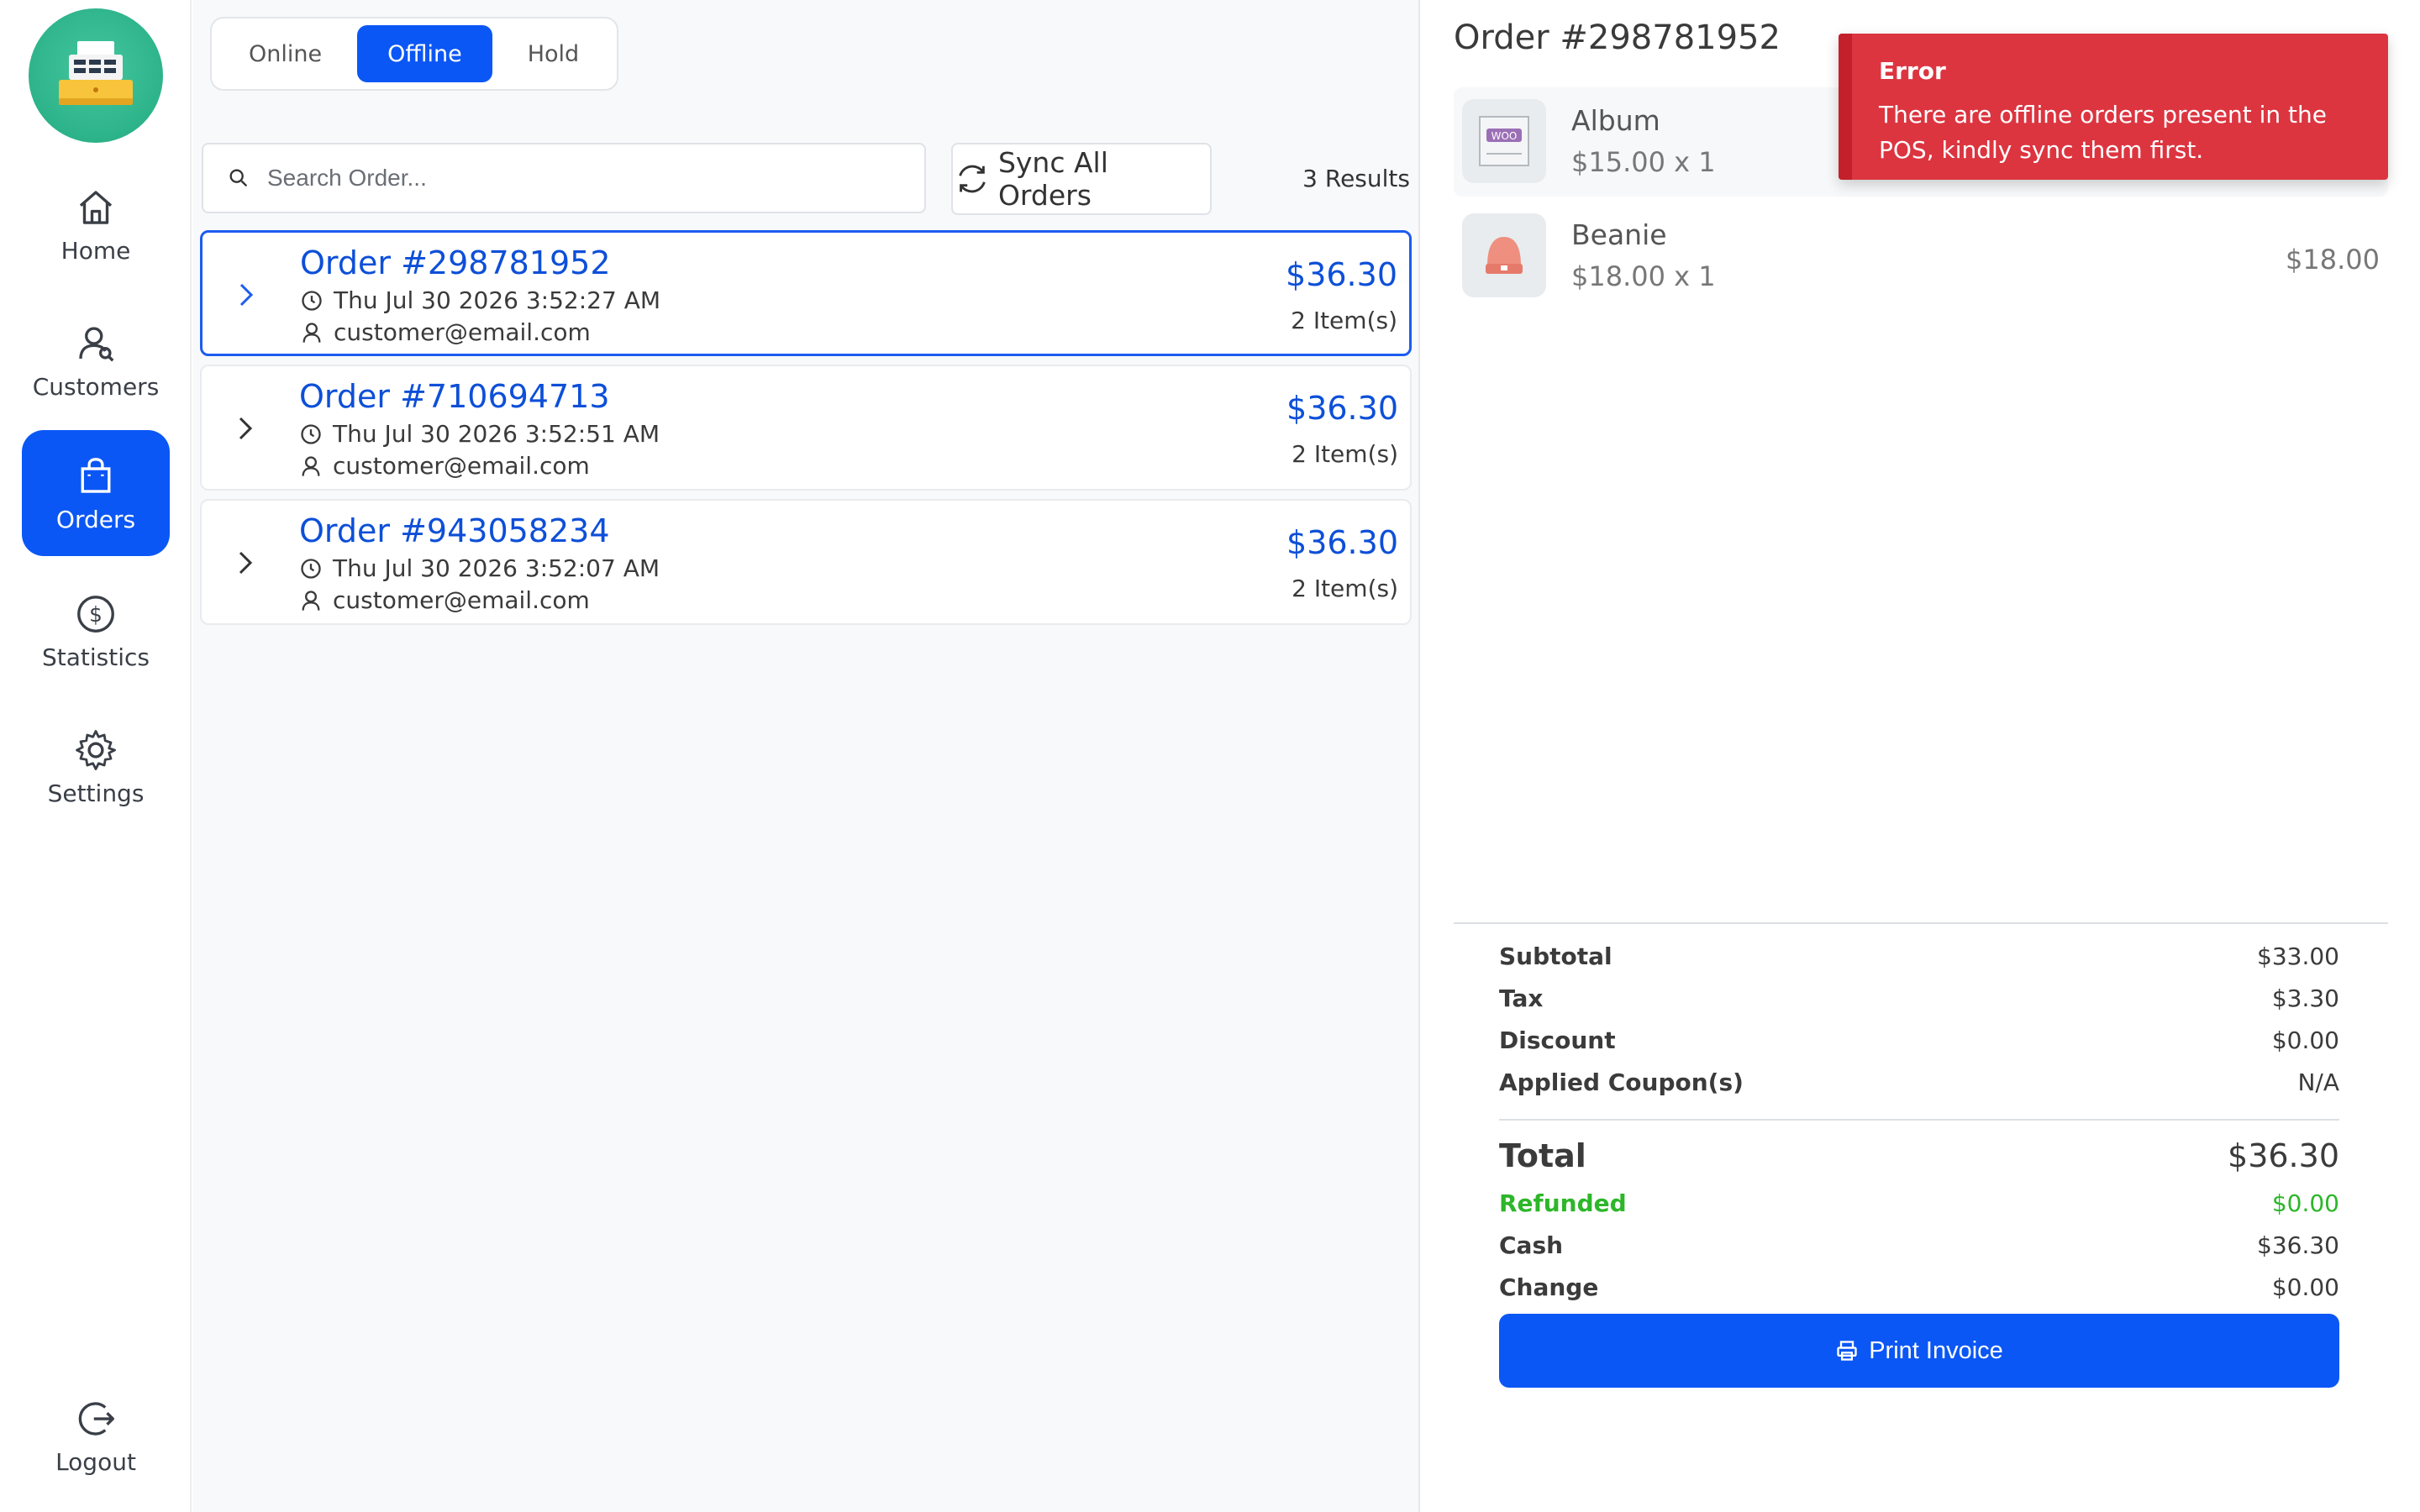 This screenshot has height=1512, width=2420. I want to click on sidebar-item-customers: Customers, so click(96, 360).